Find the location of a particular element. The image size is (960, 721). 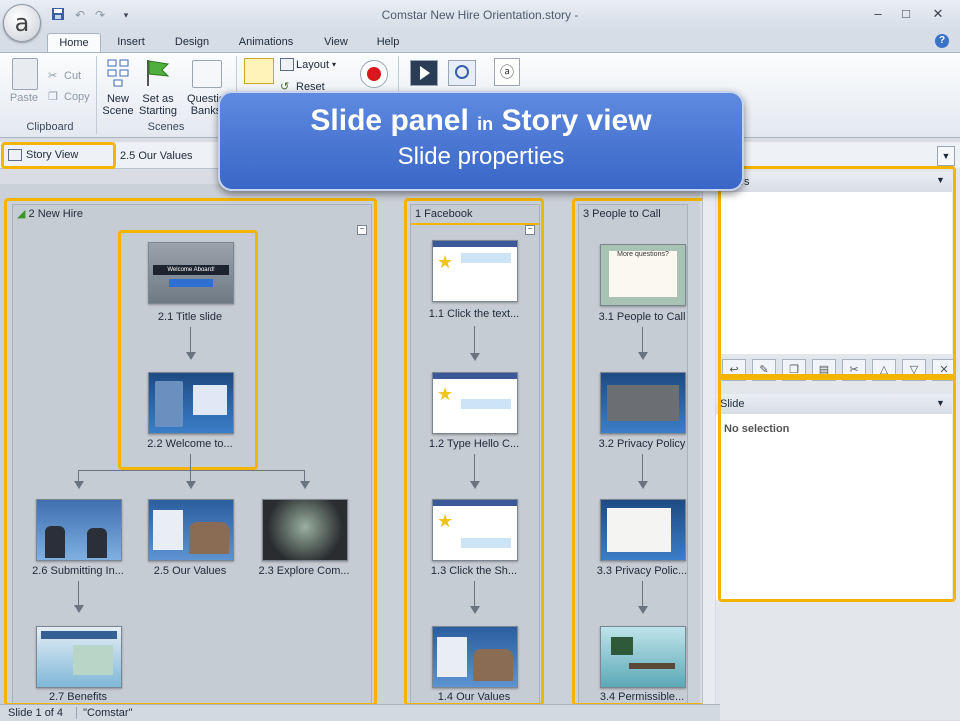

new-scene-button: New Scene is located at coordinates (118, 105).